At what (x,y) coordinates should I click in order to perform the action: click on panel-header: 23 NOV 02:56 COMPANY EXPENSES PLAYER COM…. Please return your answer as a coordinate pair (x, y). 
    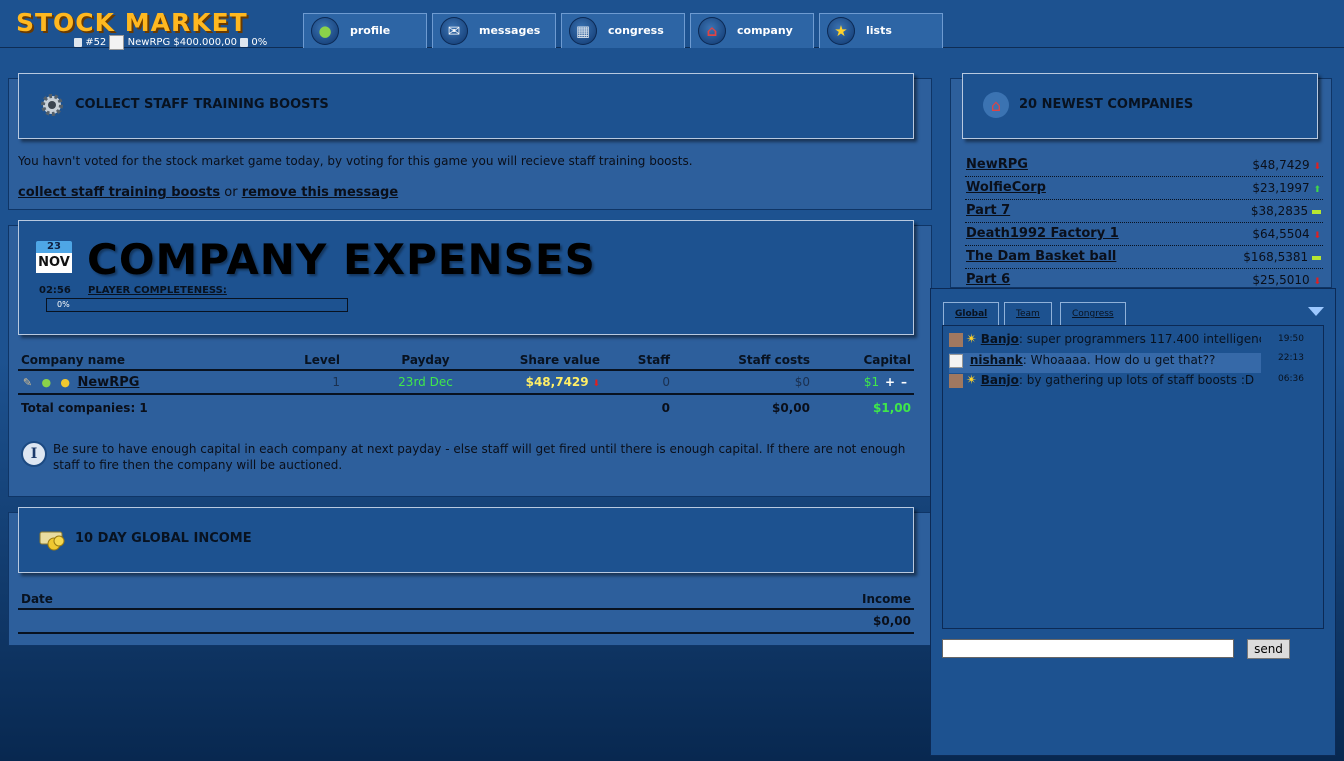
    Looking at the image, I should click on (466, 277).